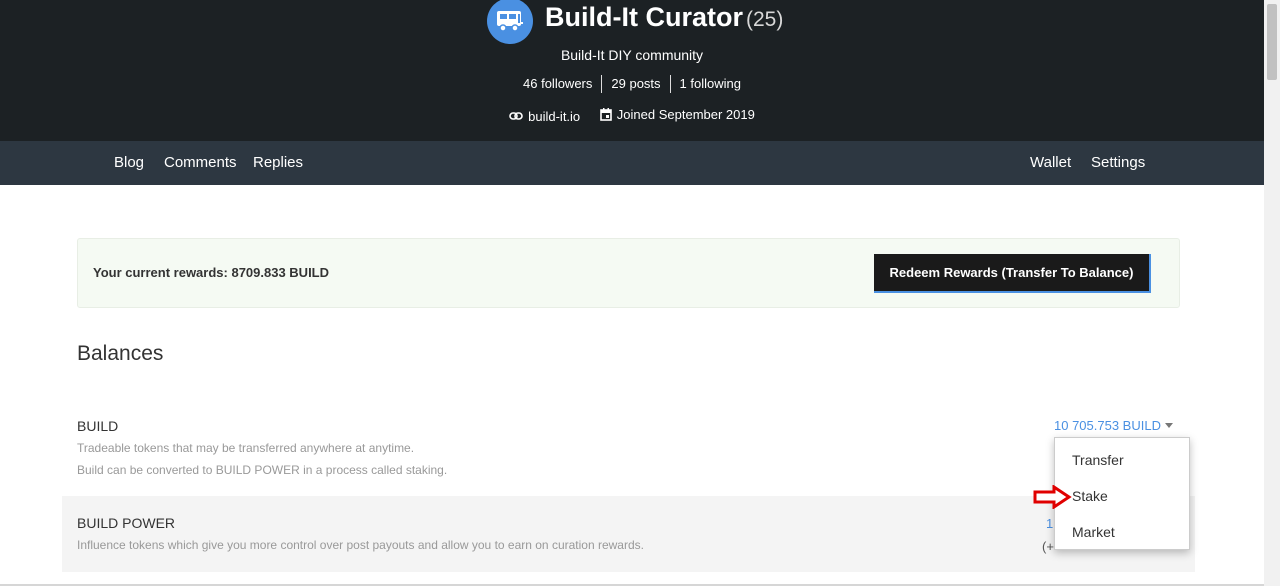 Image resolution: width=1280 pixels, height=586 pixels. I want to click on camper-van-icon, so click(510, 21).